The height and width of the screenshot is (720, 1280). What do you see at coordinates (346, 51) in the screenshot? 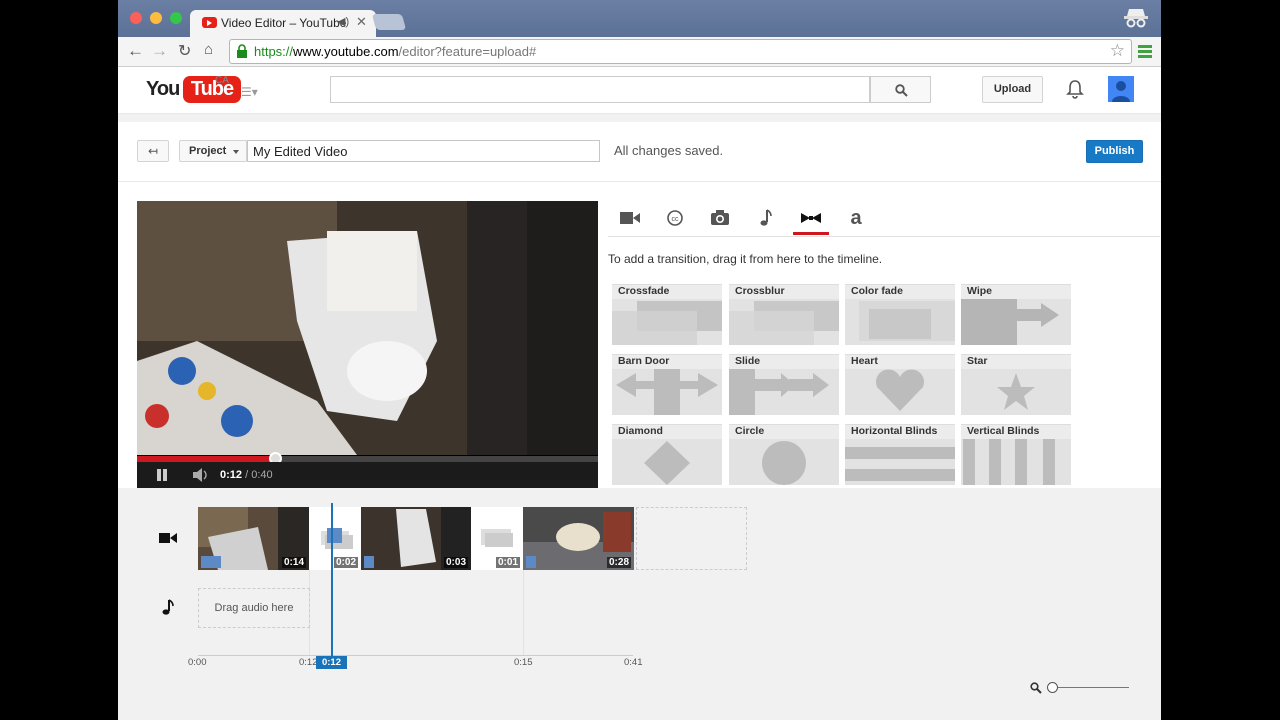
I see `url-host: www.youtube.com` at bounding box center [346, 51].